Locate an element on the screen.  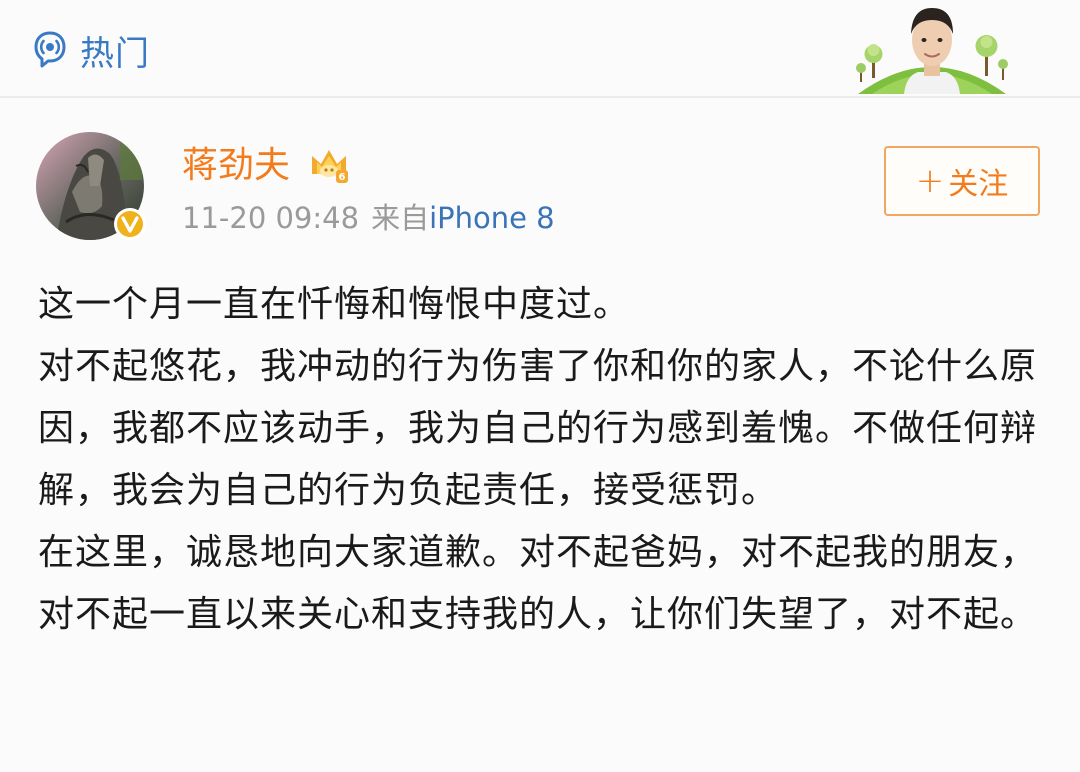
hot-topic-icon is located at coordinates (50, 49).